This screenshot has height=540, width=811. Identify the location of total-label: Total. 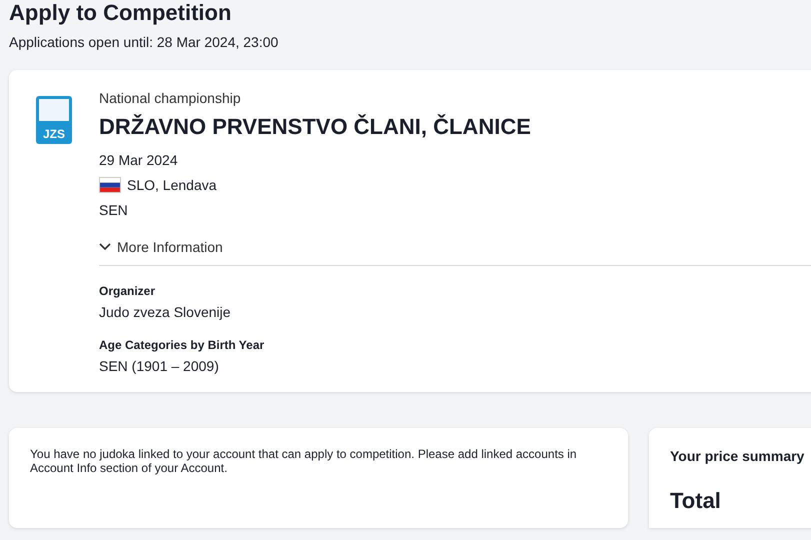
(696, 501).